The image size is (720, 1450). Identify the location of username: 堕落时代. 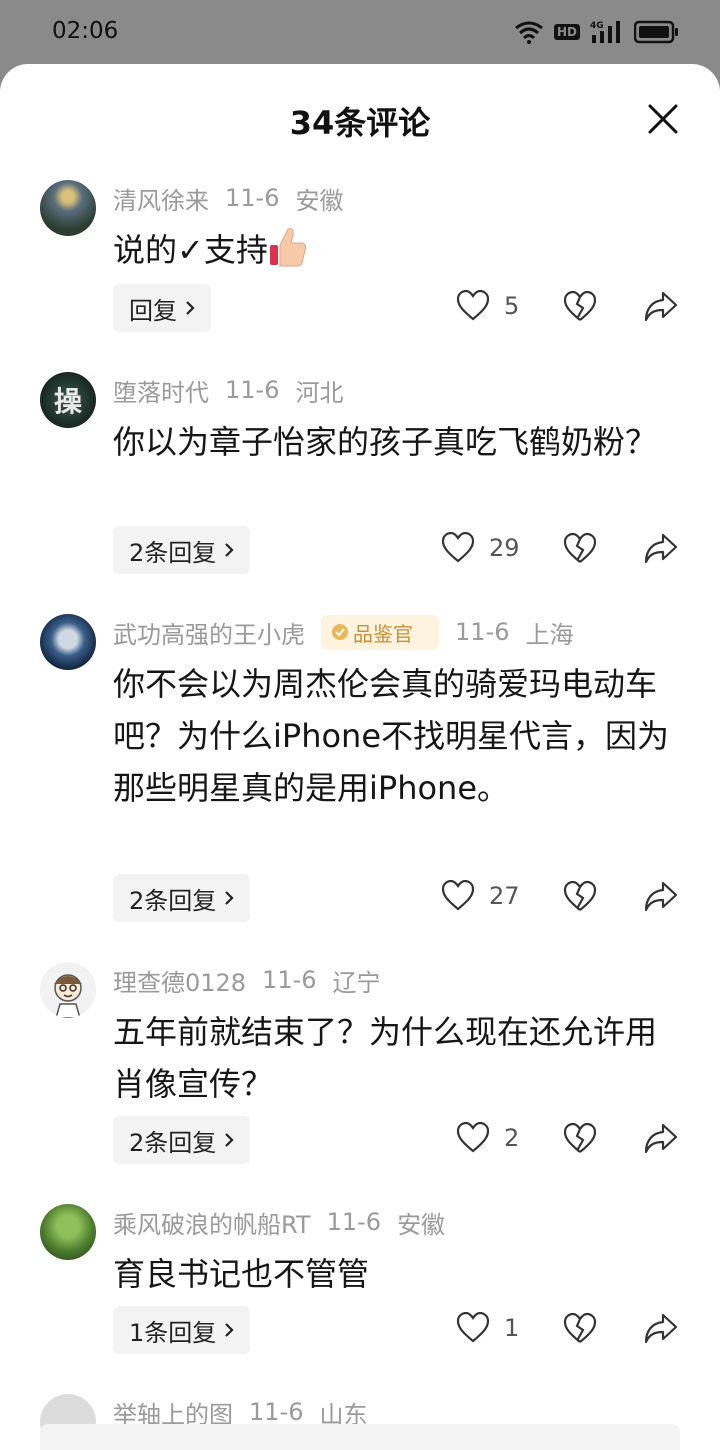
(161, 390).